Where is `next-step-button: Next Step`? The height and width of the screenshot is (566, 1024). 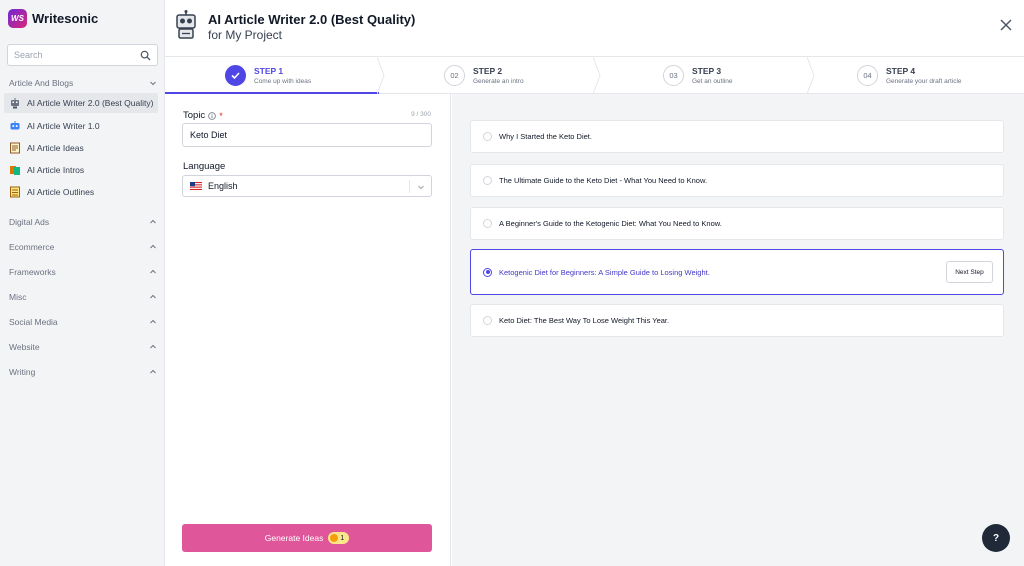
next-step-button: Next Step is located at coordinates (969, 272).